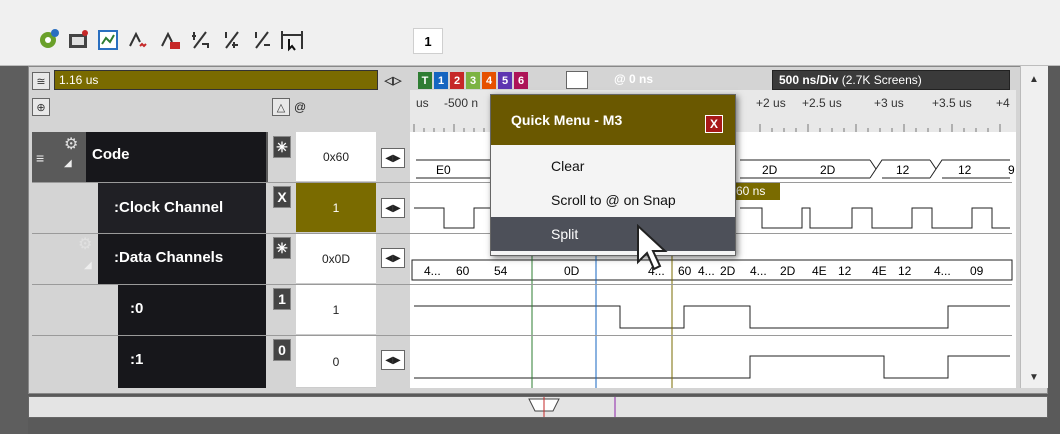 The height and width of the screenshot is (434, 1060). I want to click on close-icon: X, so click(714, 124).